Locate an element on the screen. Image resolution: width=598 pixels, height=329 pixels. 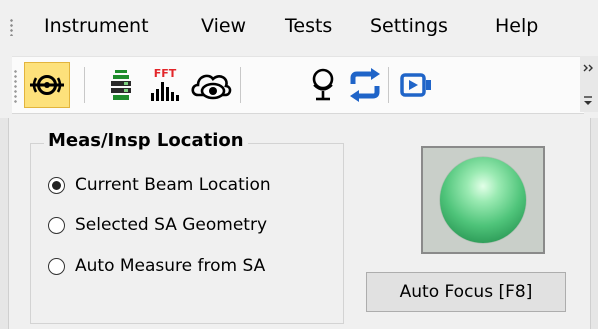
focus-status-light is located at coordinates (483, 200).